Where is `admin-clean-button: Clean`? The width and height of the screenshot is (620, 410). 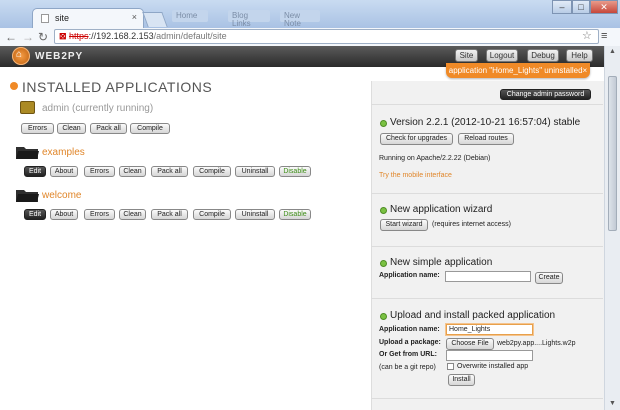 admin-clean-button: Clean is located at coordinates (71, 128).